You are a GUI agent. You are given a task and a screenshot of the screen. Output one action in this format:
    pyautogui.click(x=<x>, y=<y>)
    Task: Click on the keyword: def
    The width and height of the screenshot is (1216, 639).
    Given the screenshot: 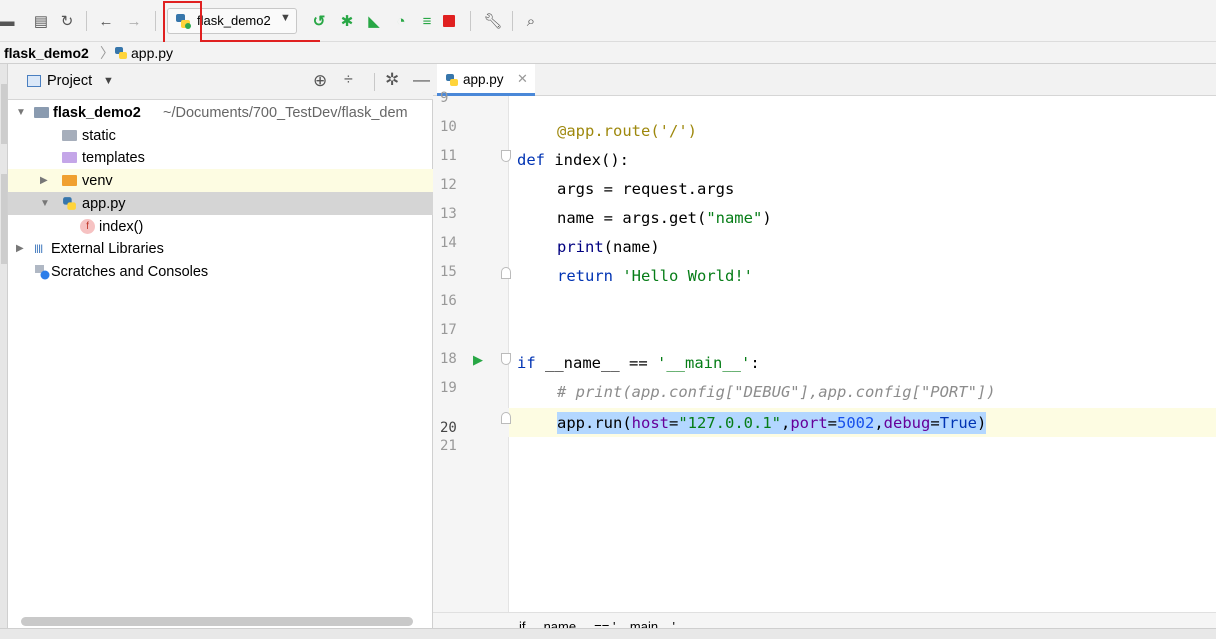 What is the action you would take?
    pyautogui.click(x=531, y=160)
    